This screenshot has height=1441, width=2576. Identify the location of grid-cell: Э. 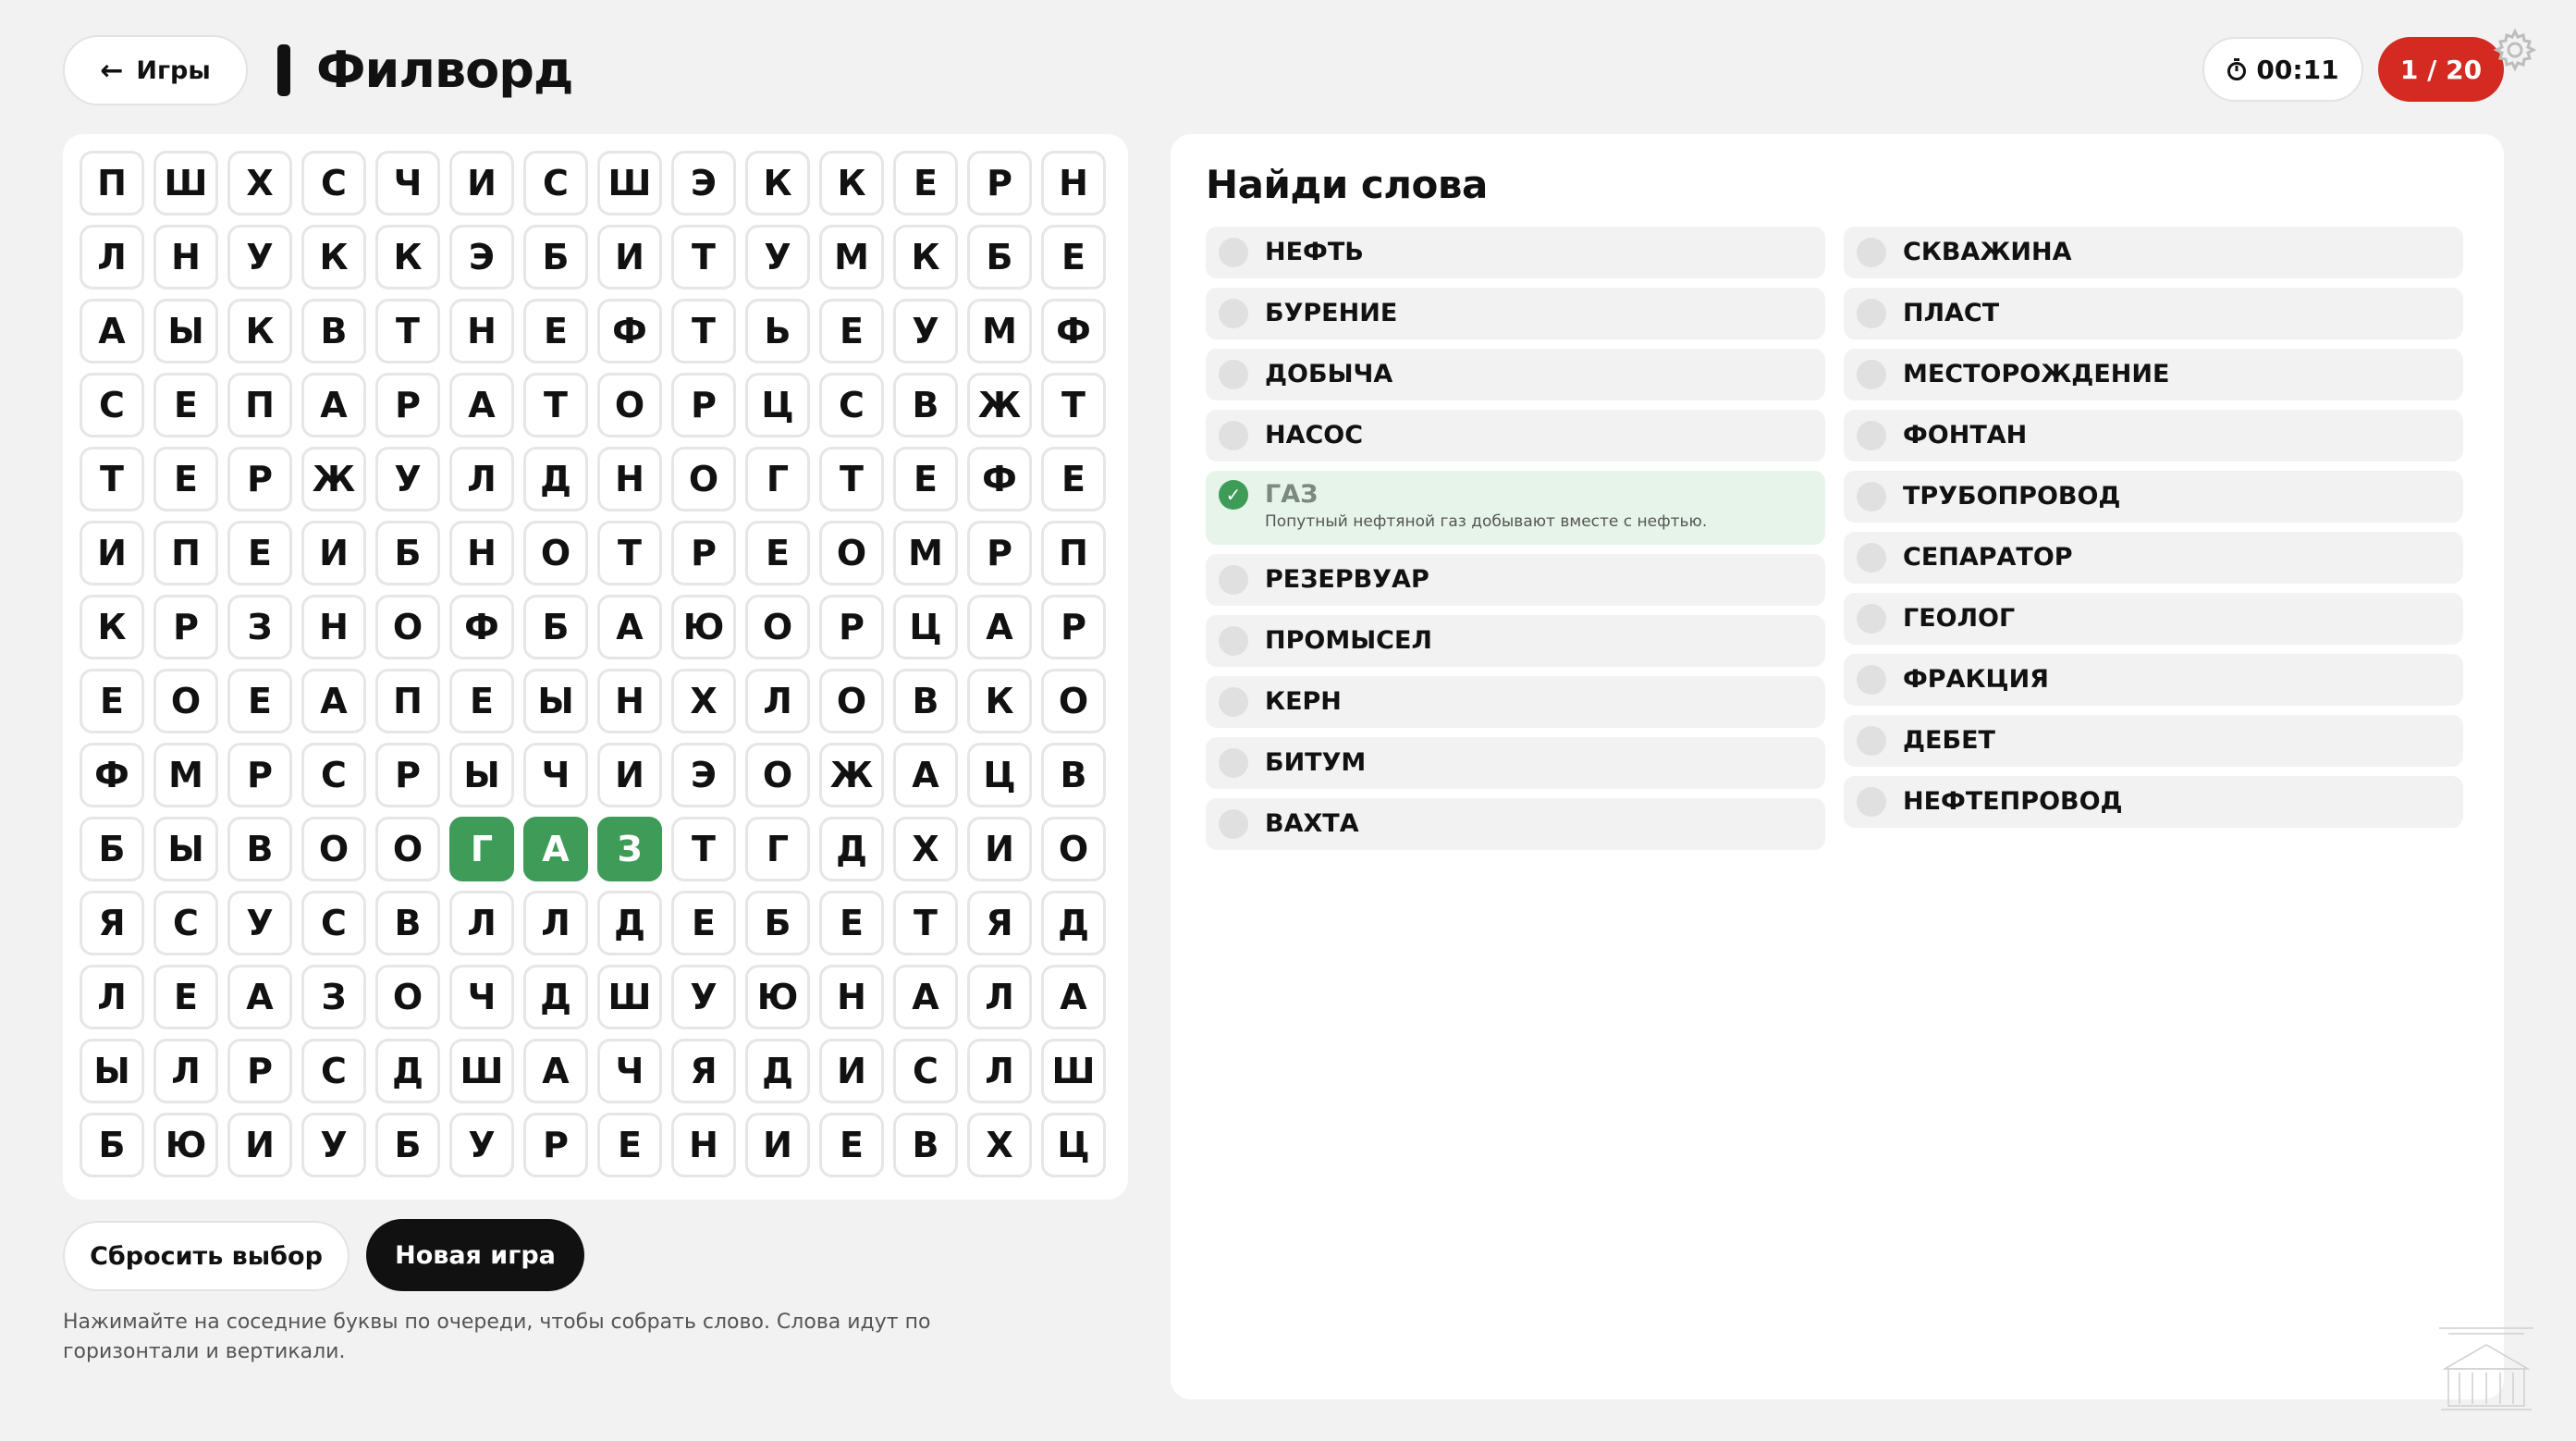
(481, 257).